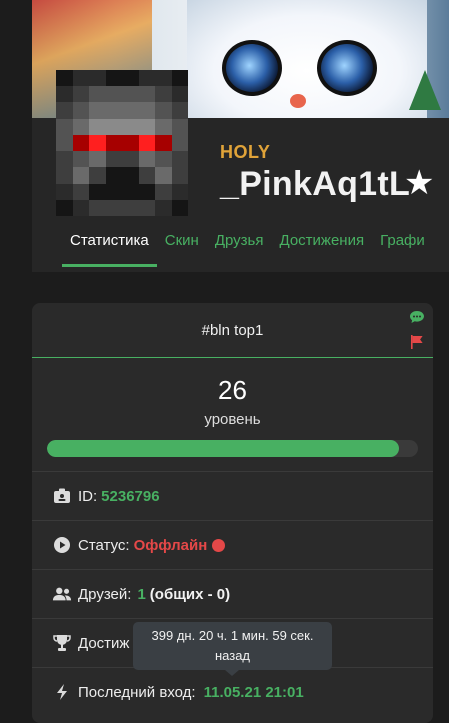 Image resolution: width=449 pixels, height=723 pixels. What do you see at coordinates (219, 545) in the screenshot?
I see `offline-dot-icon` at bounding box center [219, 545].